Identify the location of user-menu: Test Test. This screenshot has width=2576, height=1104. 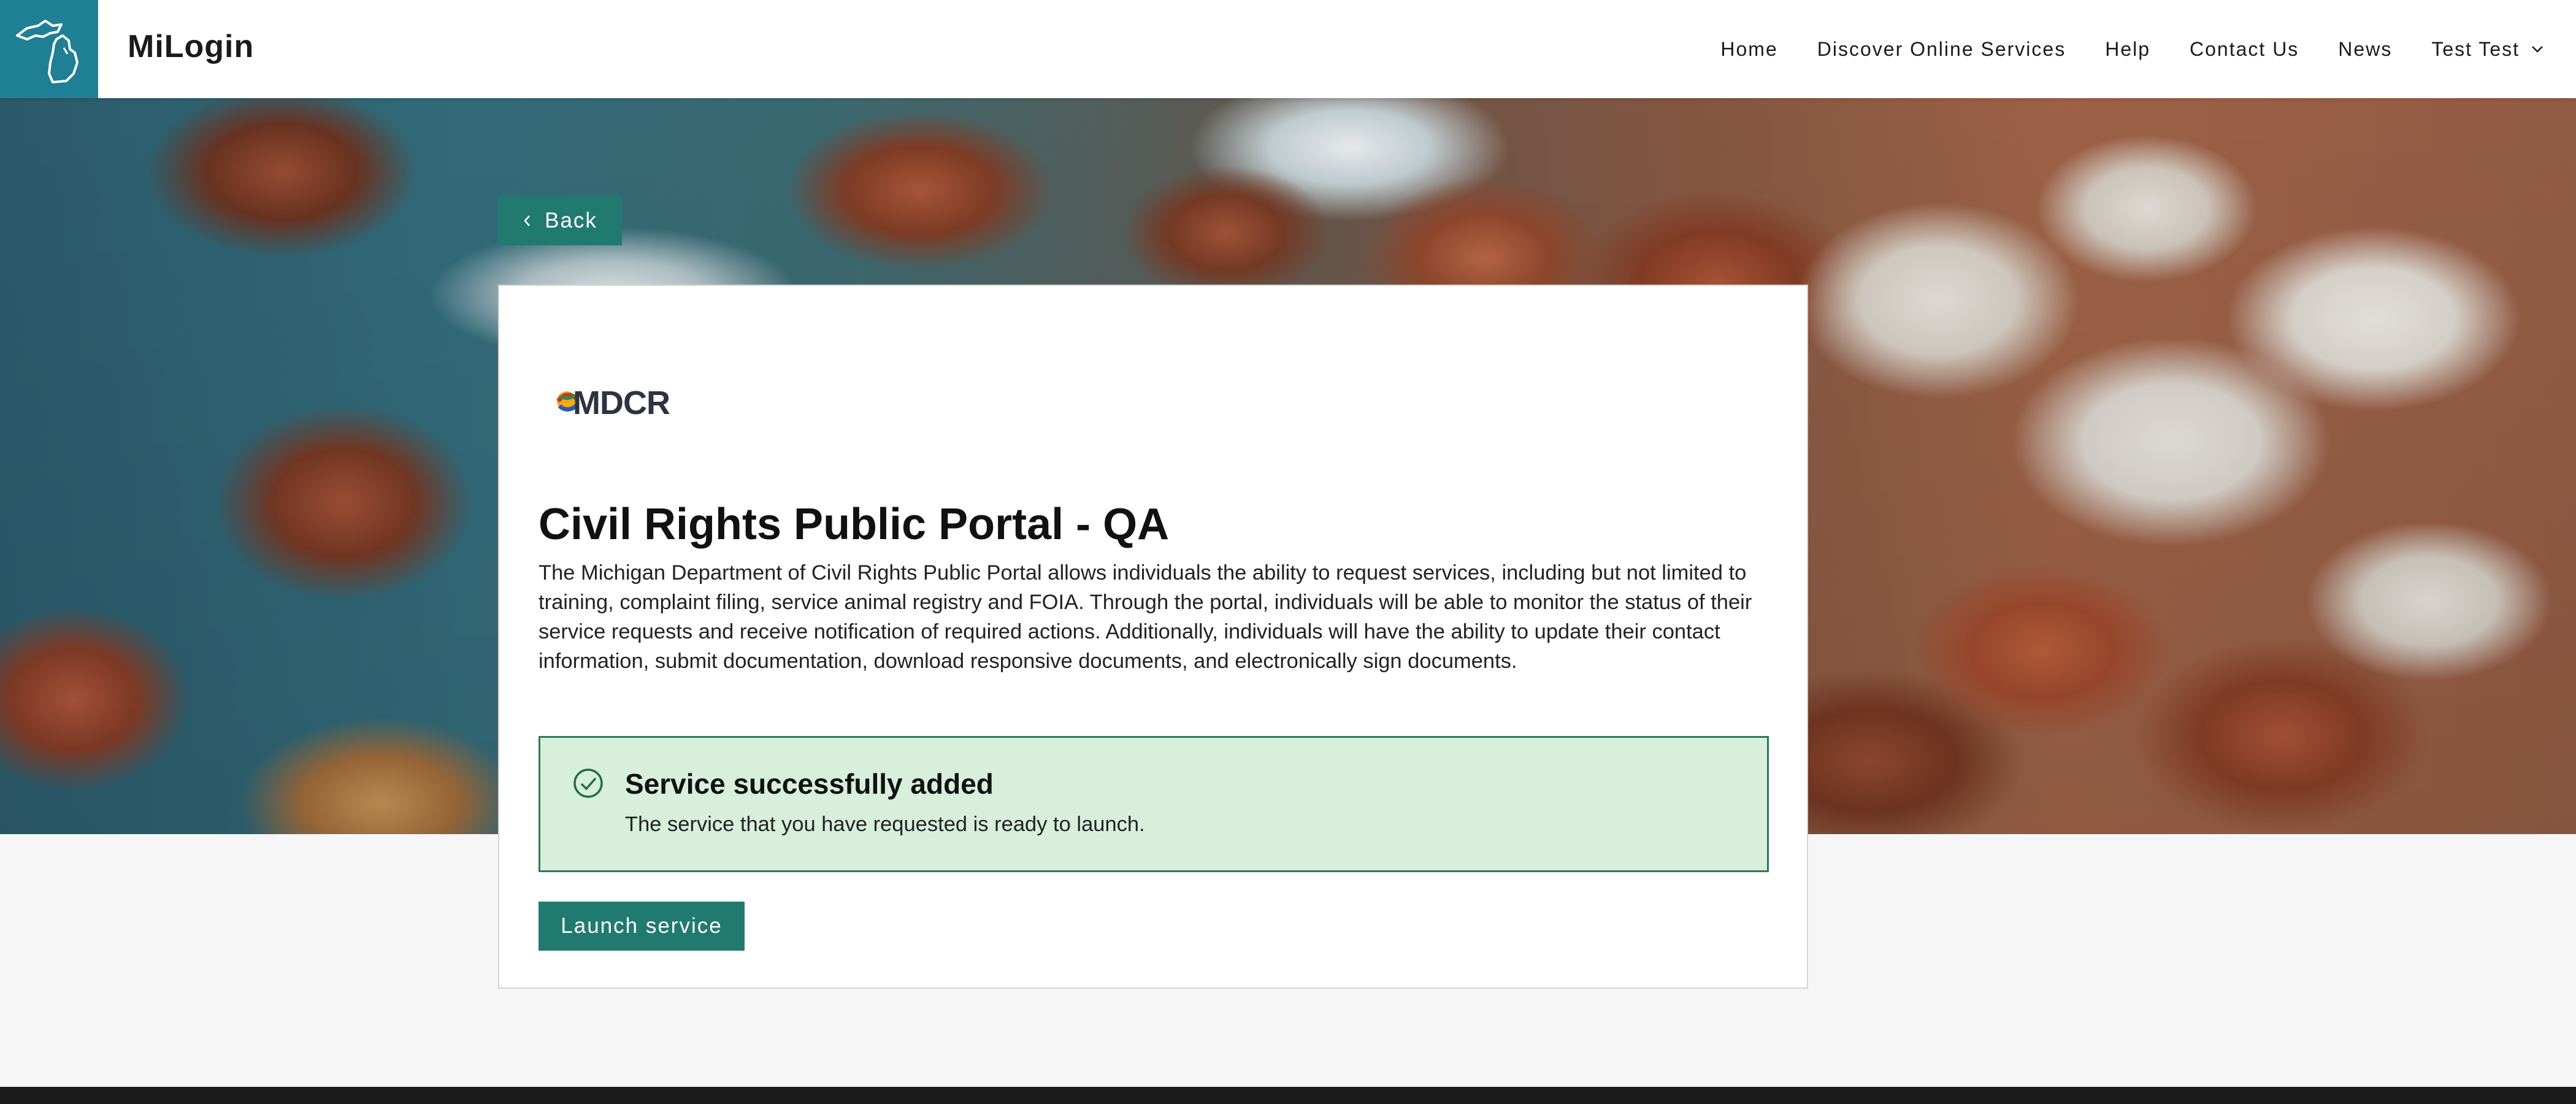
(2487, 49).